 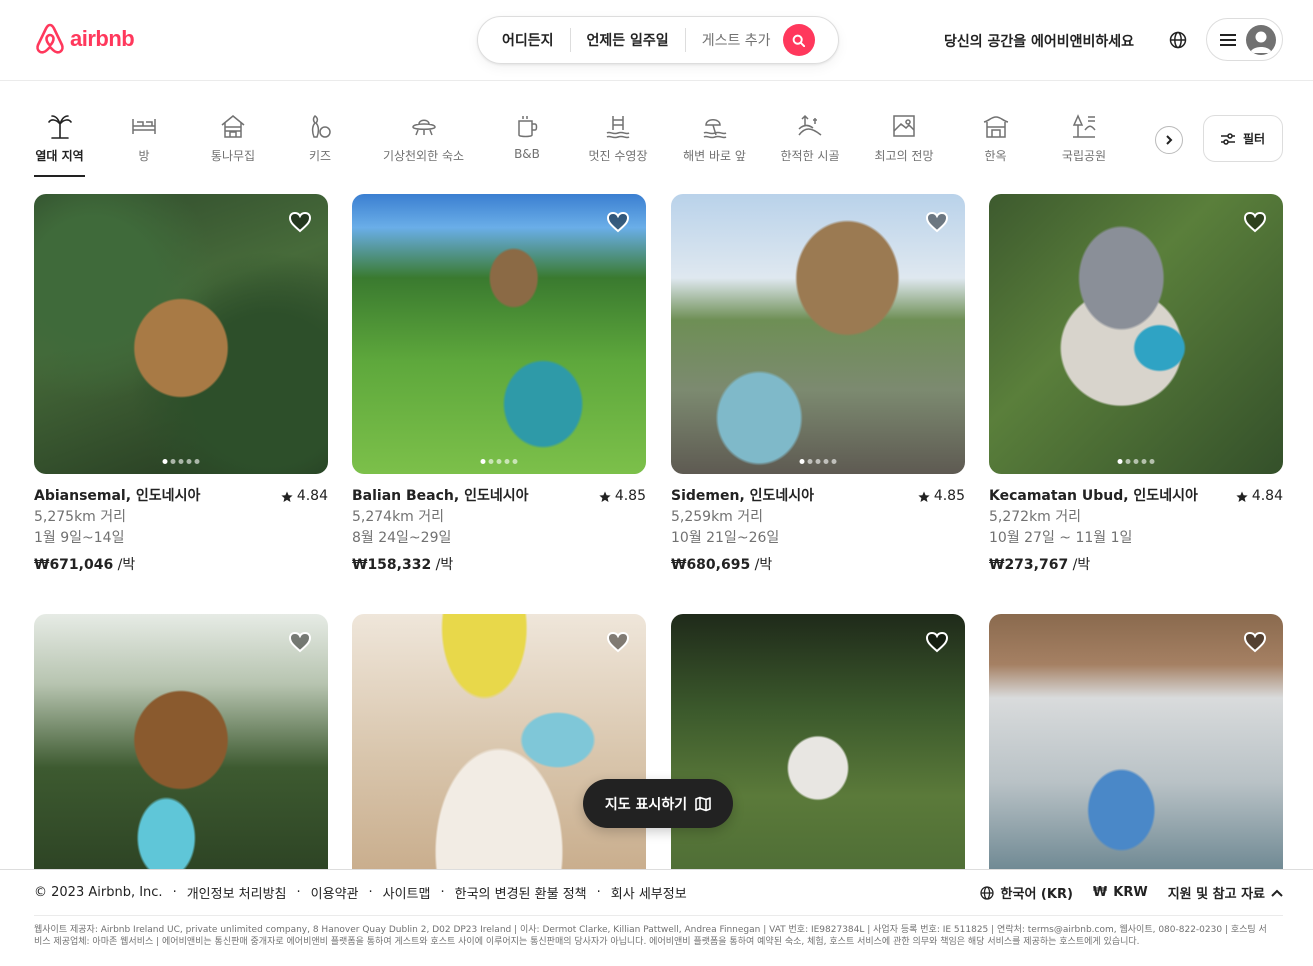 What do you see at coordinates (1084, 146) in the screenshot?
I see `category-national-parks: 국립공원` at bounding box center [1084, 146].